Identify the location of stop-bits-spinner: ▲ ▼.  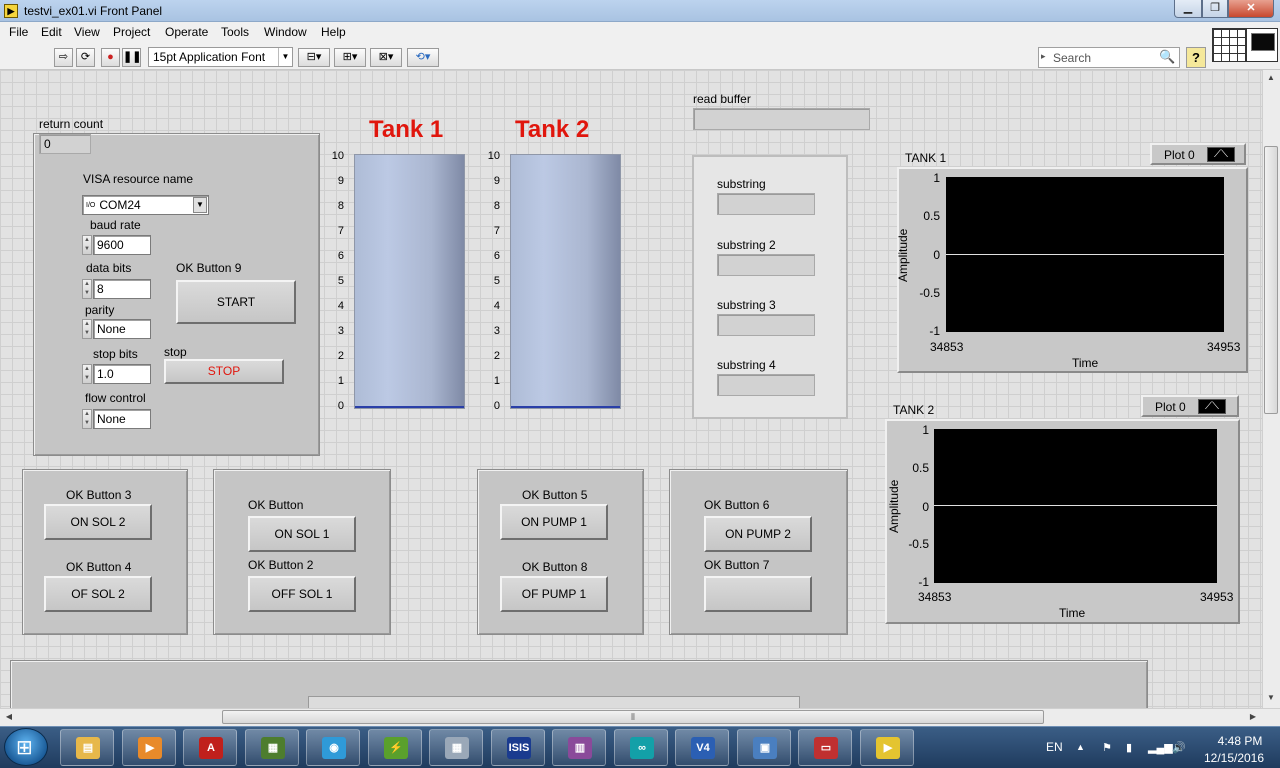
(87, 374).